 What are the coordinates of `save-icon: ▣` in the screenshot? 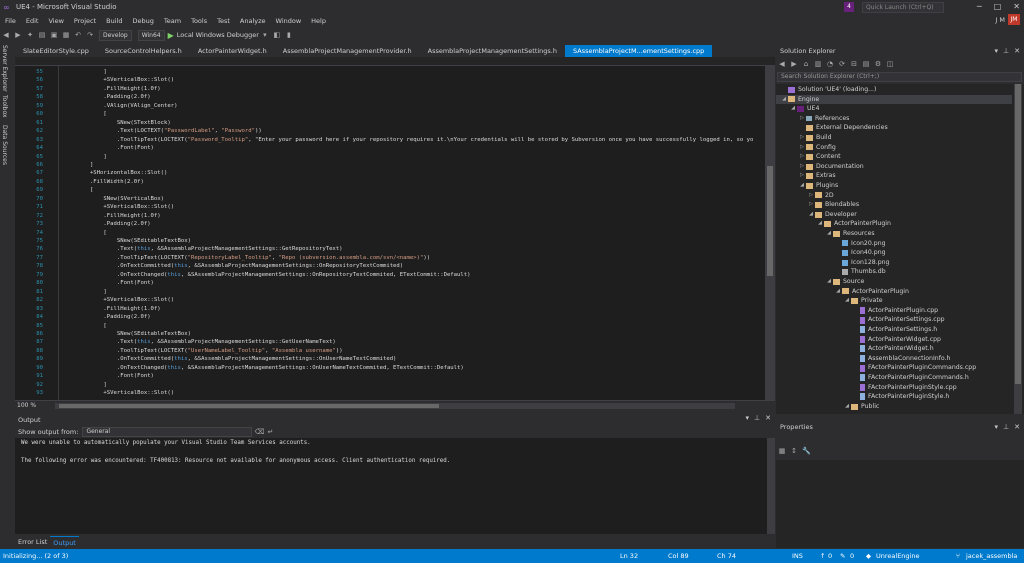 It's located at (54, 35).